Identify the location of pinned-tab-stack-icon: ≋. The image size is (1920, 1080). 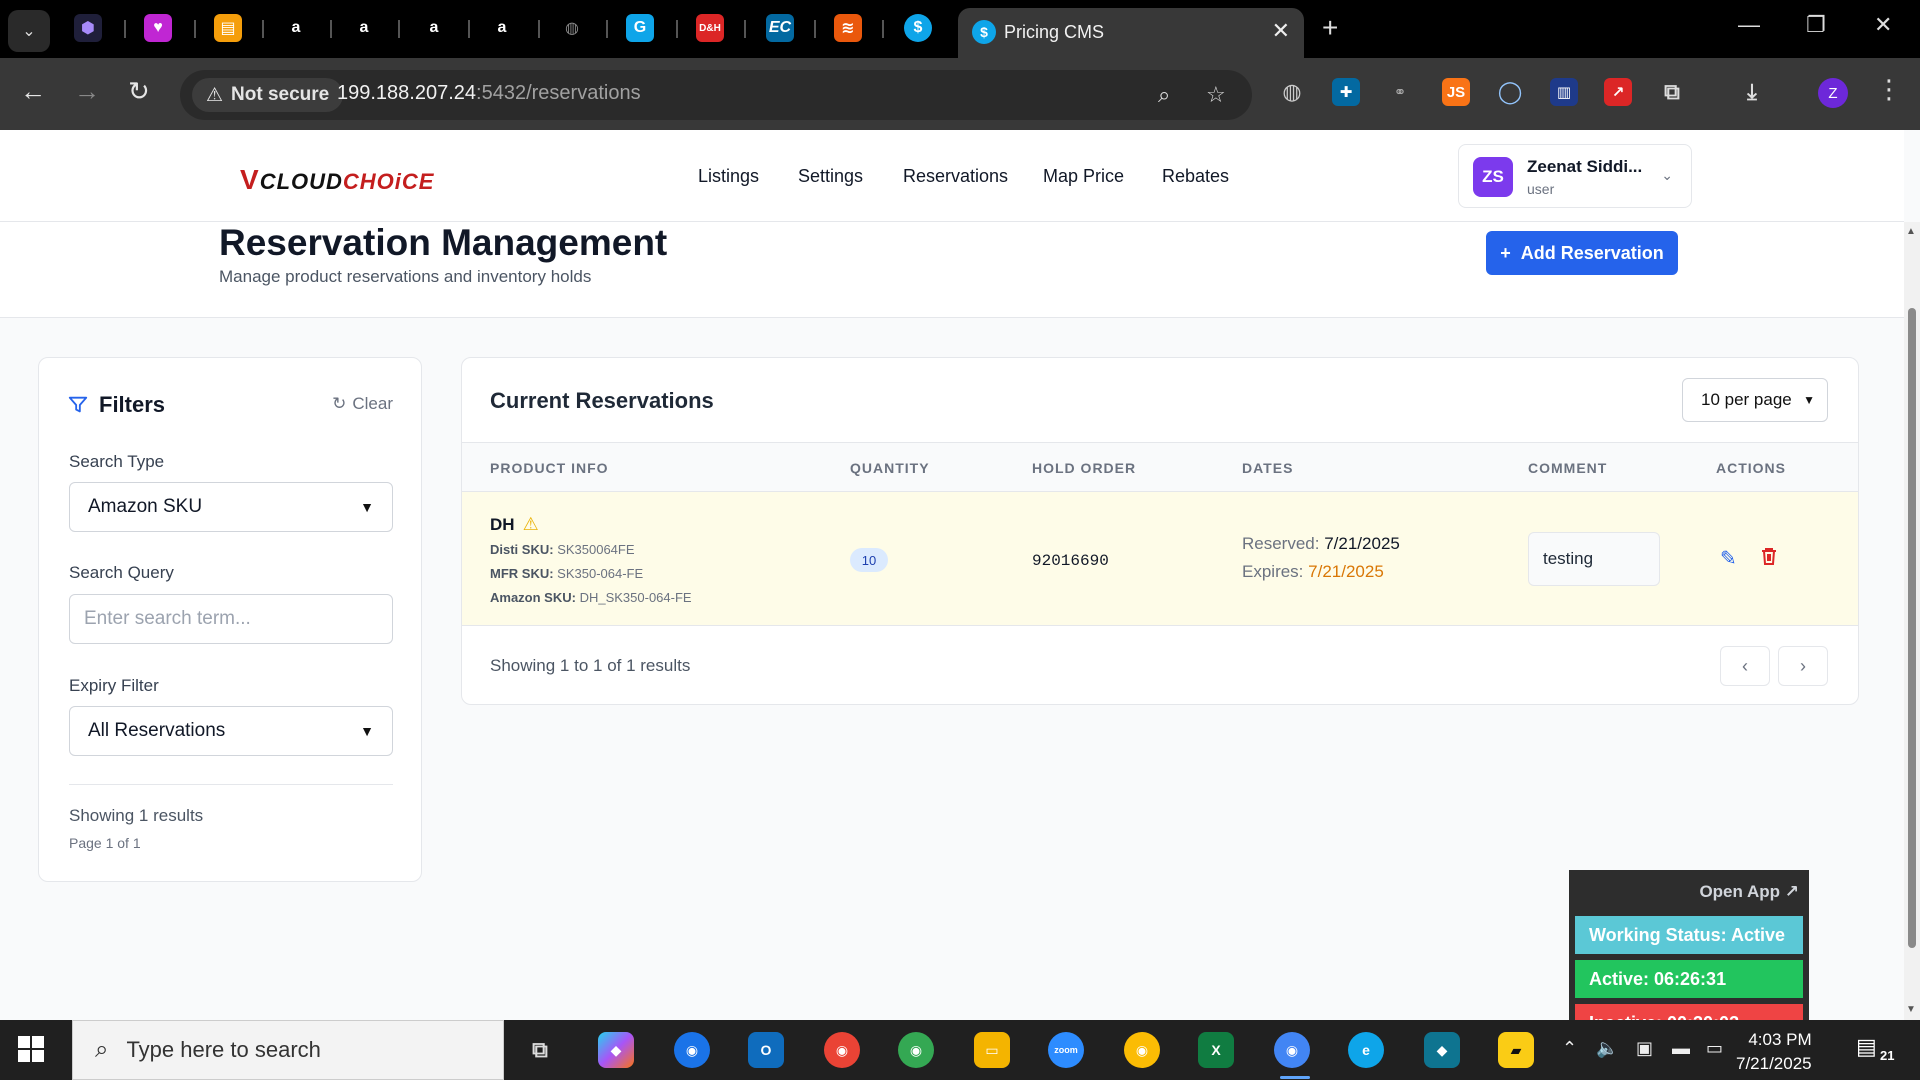
(848, 28).